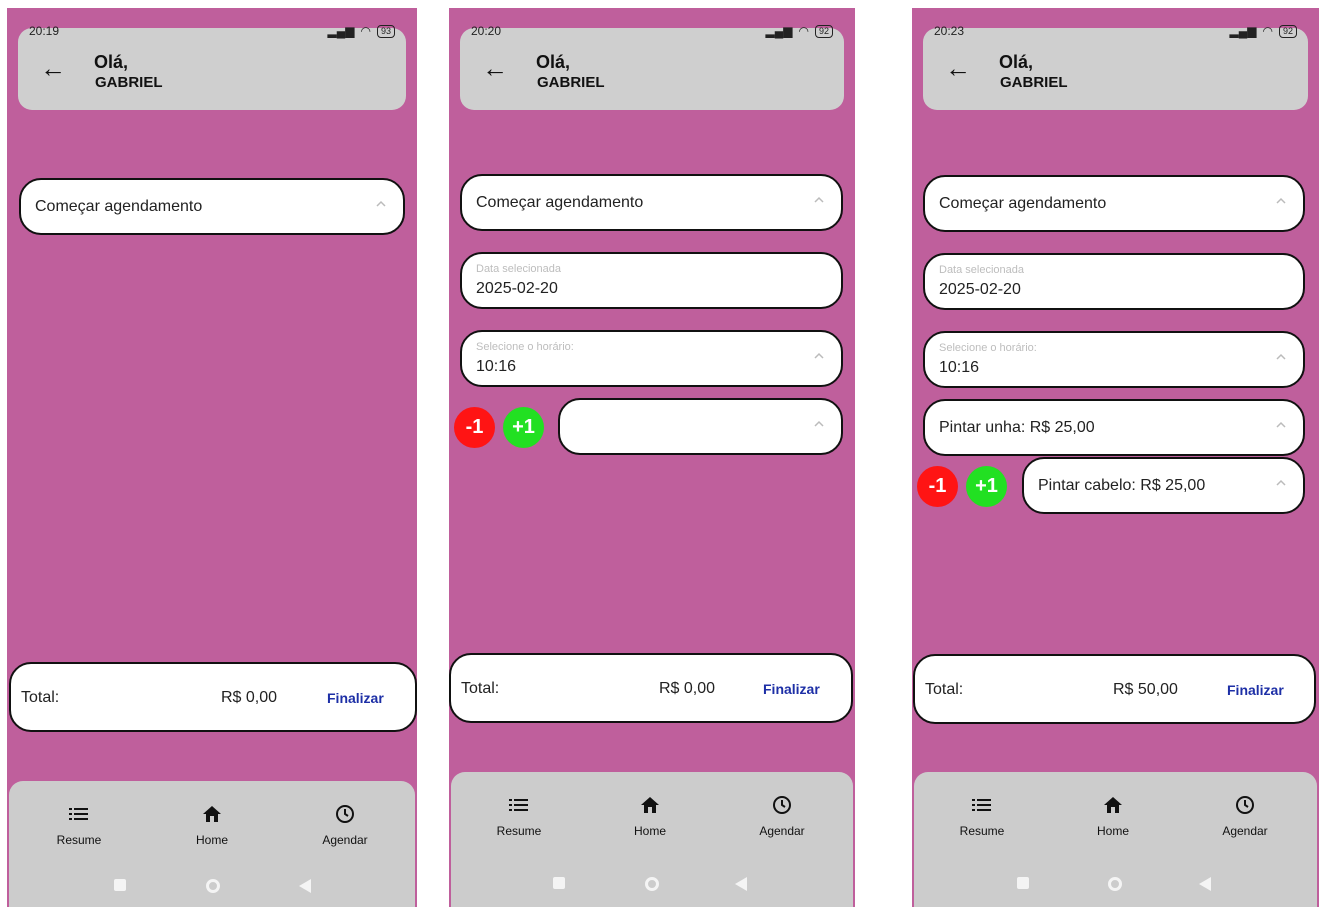 The height and width of the screenshot is (907, 1319). What do you see at coordinates (385, 31) in the screenshot?
I see `battery-icon: 93` at bounding box center [385, 31].